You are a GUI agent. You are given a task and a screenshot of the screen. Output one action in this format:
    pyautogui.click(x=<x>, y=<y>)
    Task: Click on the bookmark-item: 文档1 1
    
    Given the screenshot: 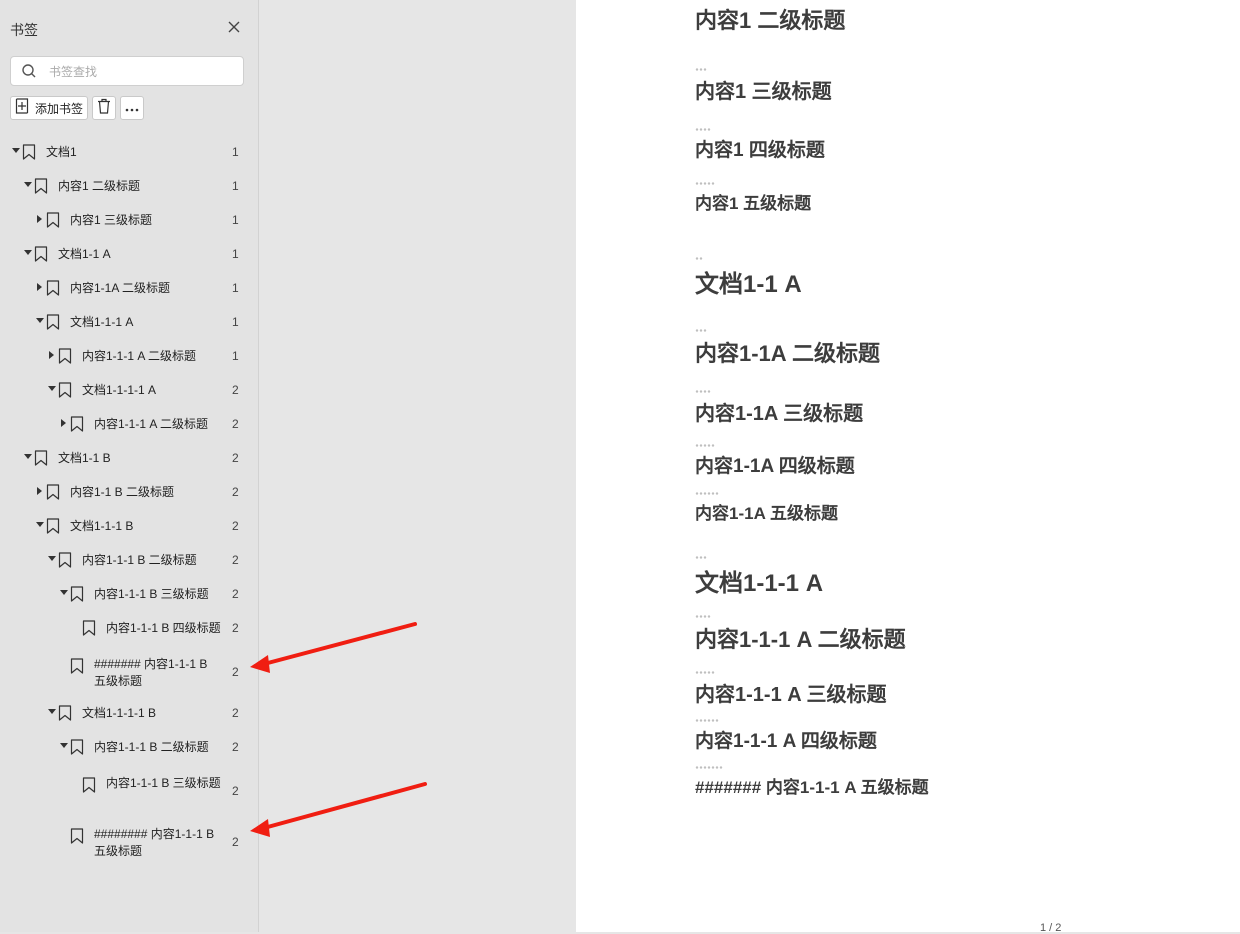 What is the action you would take?
    pyautogui.click(x=125, y=152)
    